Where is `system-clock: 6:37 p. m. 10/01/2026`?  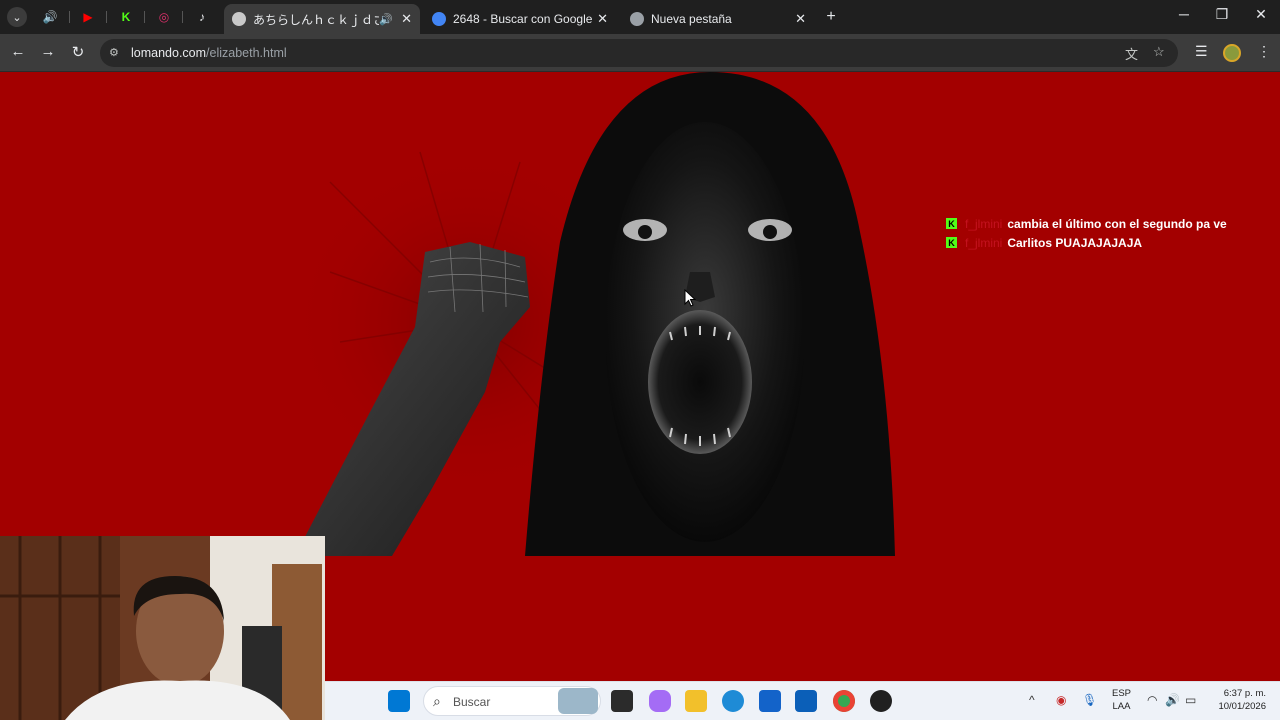
system-clock: 6:37 p. m. 10/01/2026 is located at coordinates (1237, 700).